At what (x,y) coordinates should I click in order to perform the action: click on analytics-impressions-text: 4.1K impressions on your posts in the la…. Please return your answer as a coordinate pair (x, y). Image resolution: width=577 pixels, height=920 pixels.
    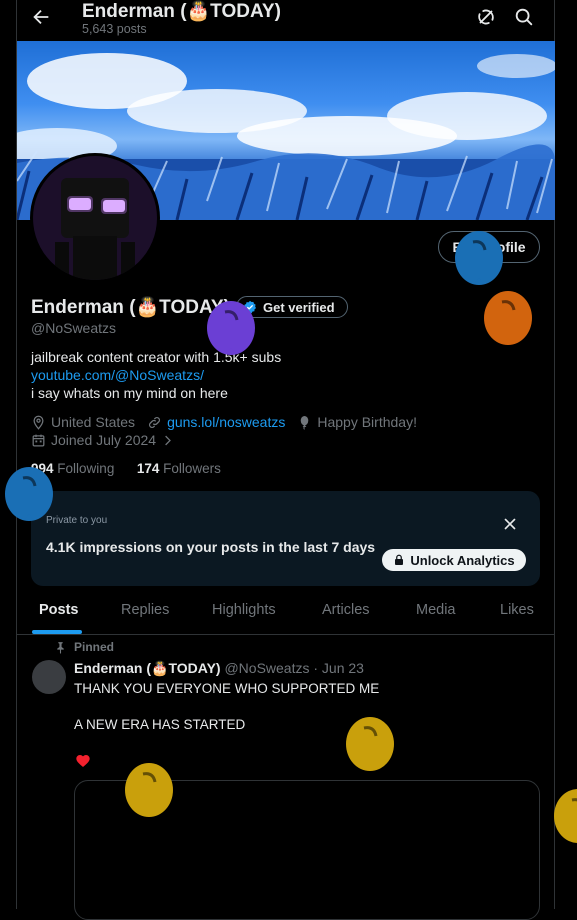
    Looking at the image, I should click on (211, 547).